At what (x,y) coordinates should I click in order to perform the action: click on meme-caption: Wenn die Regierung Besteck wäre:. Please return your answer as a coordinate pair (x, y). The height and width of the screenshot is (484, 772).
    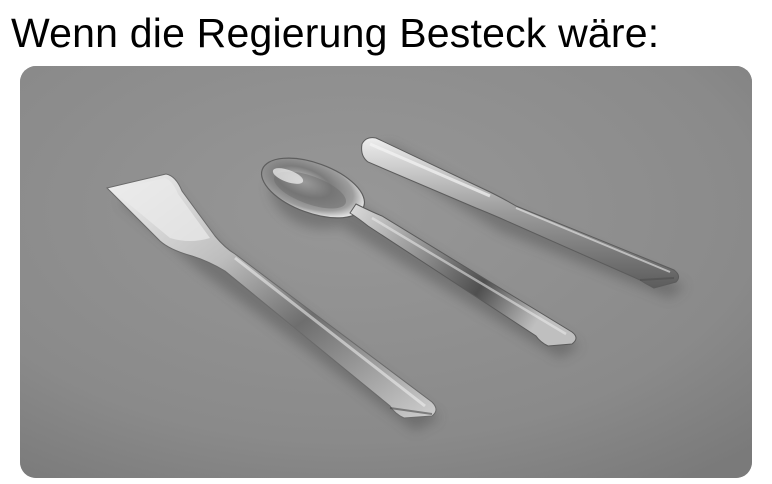
    Looking at the image, I should click on (335, 33).